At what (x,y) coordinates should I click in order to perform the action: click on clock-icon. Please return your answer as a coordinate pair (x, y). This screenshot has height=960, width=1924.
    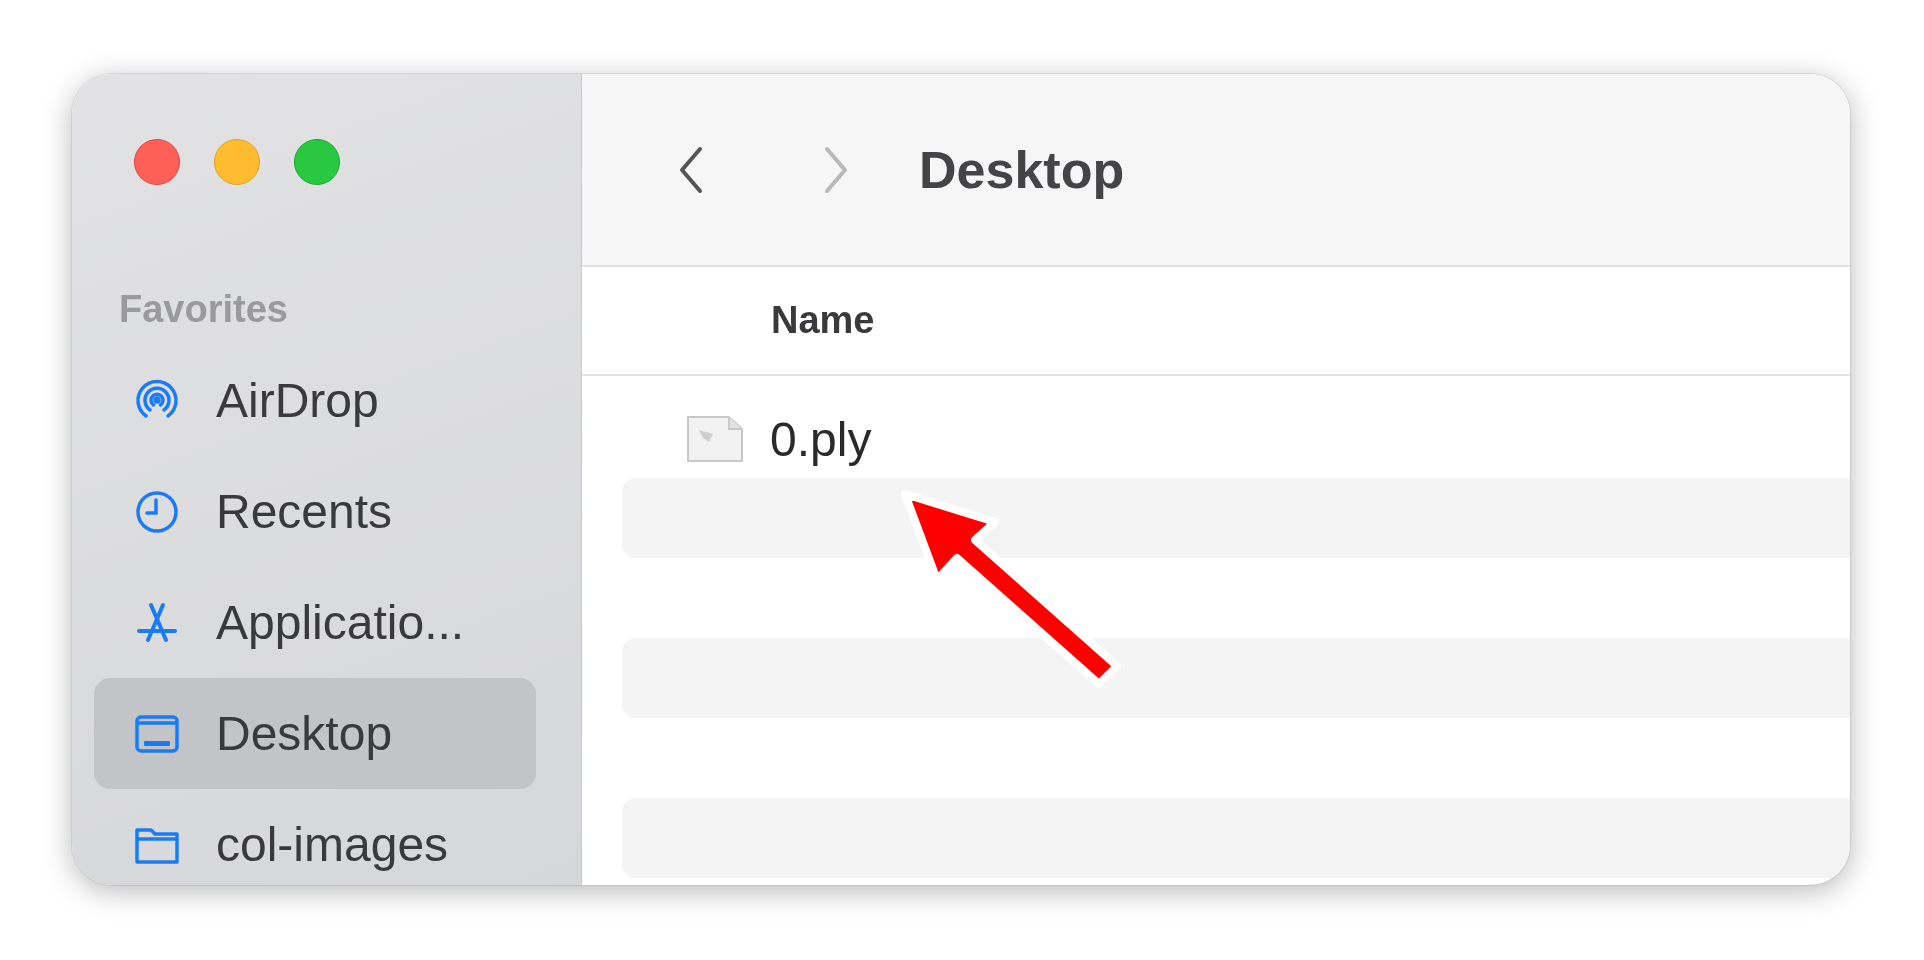
    Looking at the image, I should click on (157, 511).